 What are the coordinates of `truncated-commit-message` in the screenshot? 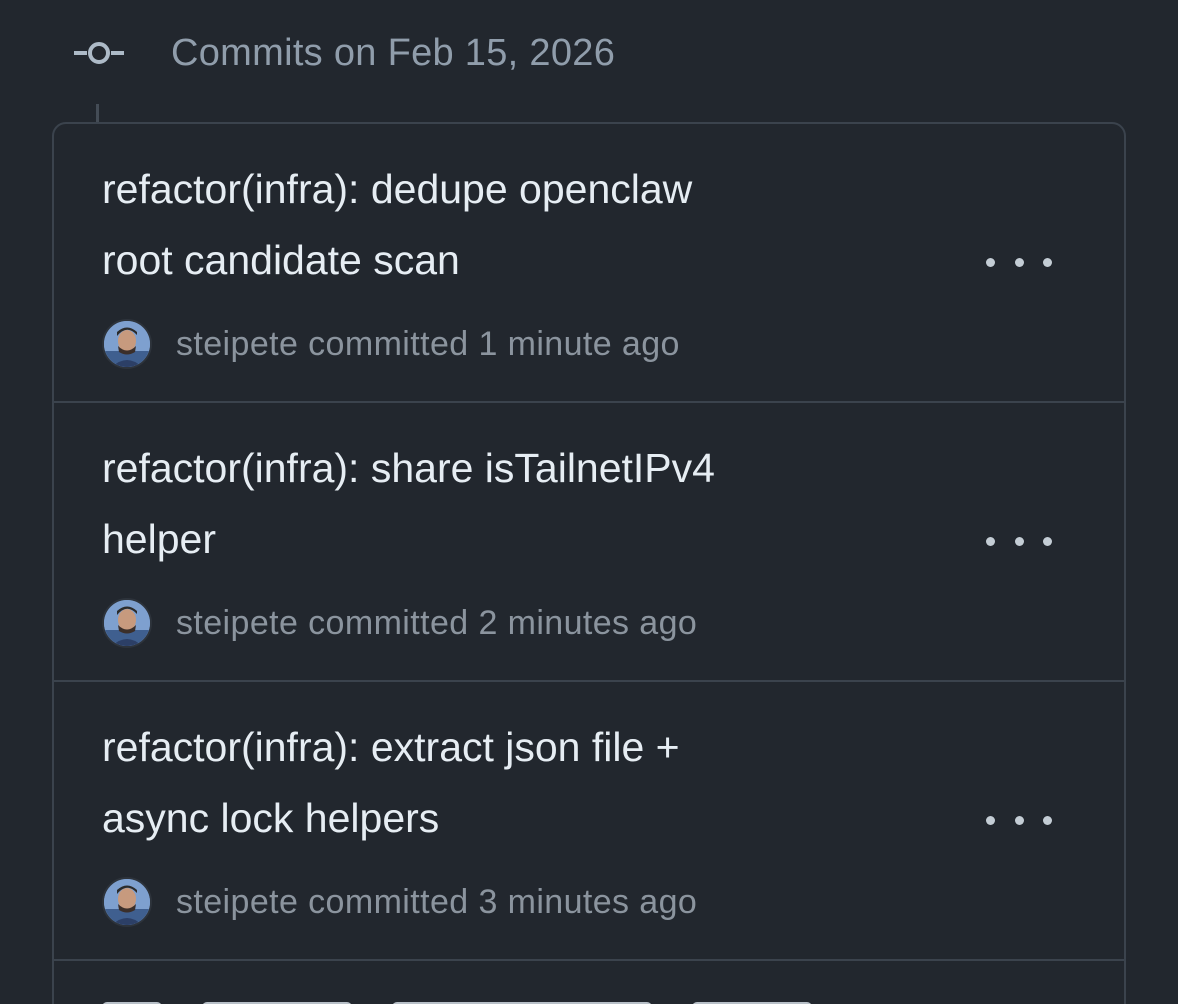 It's located at (512, 1001).